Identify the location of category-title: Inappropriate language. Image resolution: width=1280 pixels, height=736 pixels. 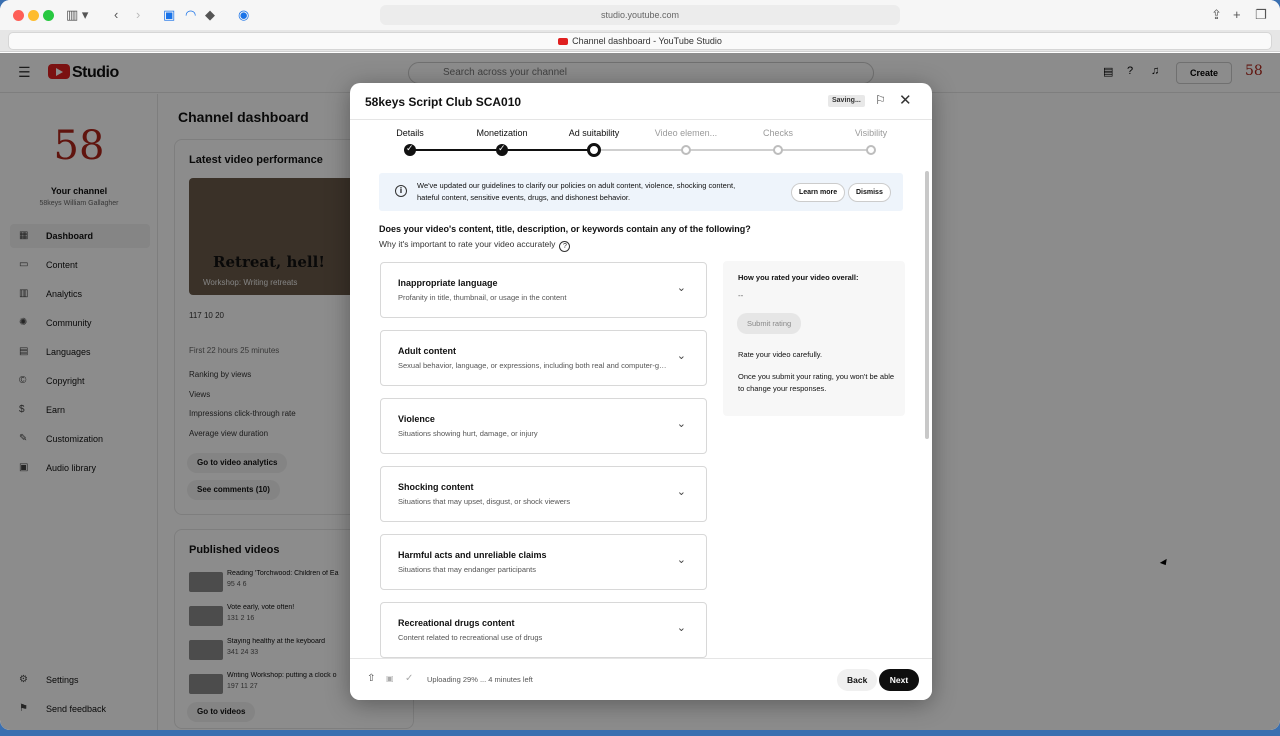
(448, 283).